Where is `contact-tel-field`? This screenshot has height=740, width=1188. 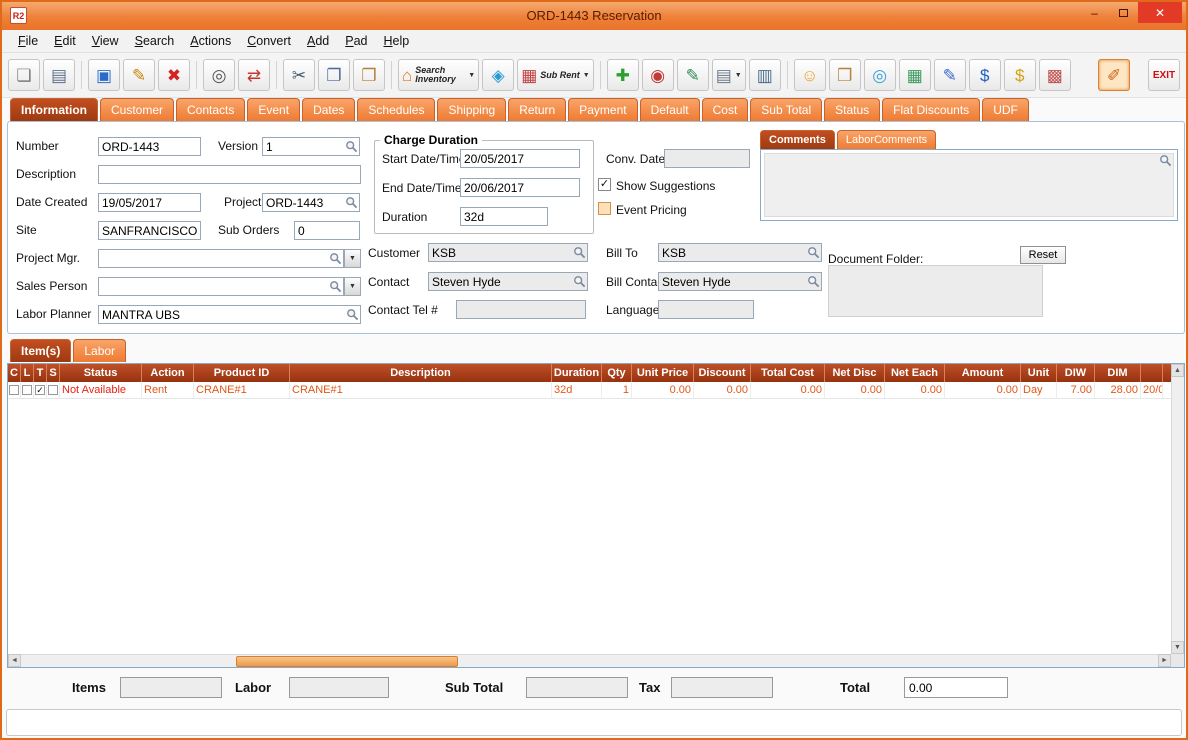 contact-tel-field is located at coordinates (521, 309).